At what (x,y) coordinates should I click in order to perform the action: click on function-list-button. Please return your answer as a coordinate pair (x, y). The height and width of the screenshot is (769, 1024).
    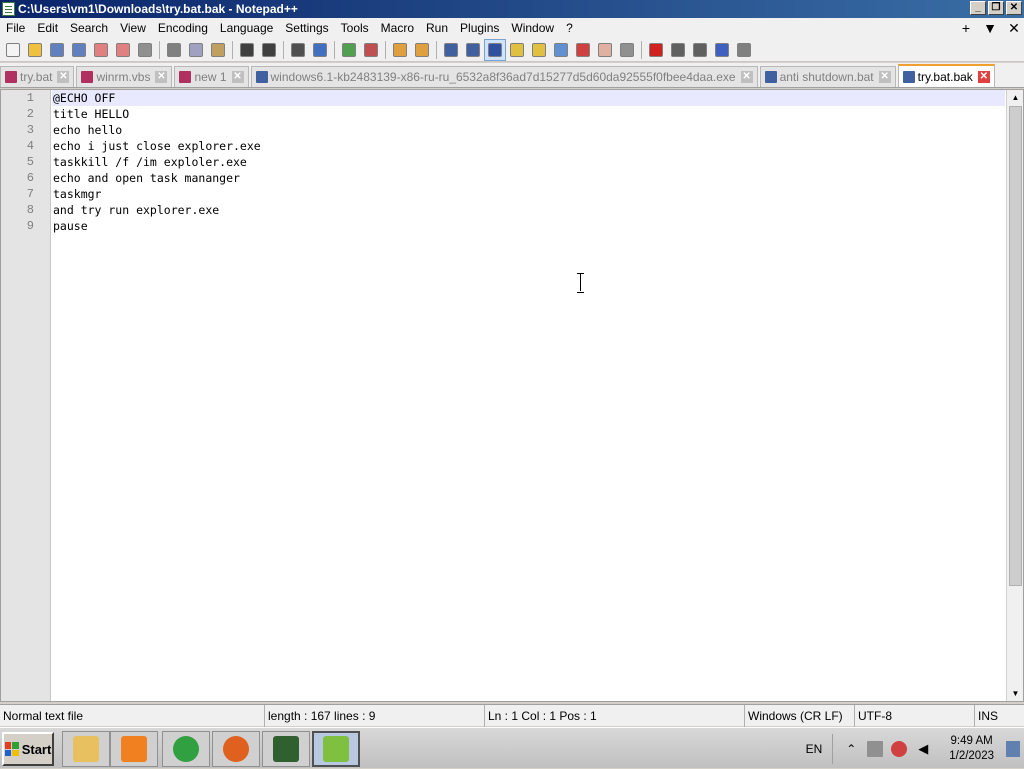
    Looking at the image, I should click on (561, 50).